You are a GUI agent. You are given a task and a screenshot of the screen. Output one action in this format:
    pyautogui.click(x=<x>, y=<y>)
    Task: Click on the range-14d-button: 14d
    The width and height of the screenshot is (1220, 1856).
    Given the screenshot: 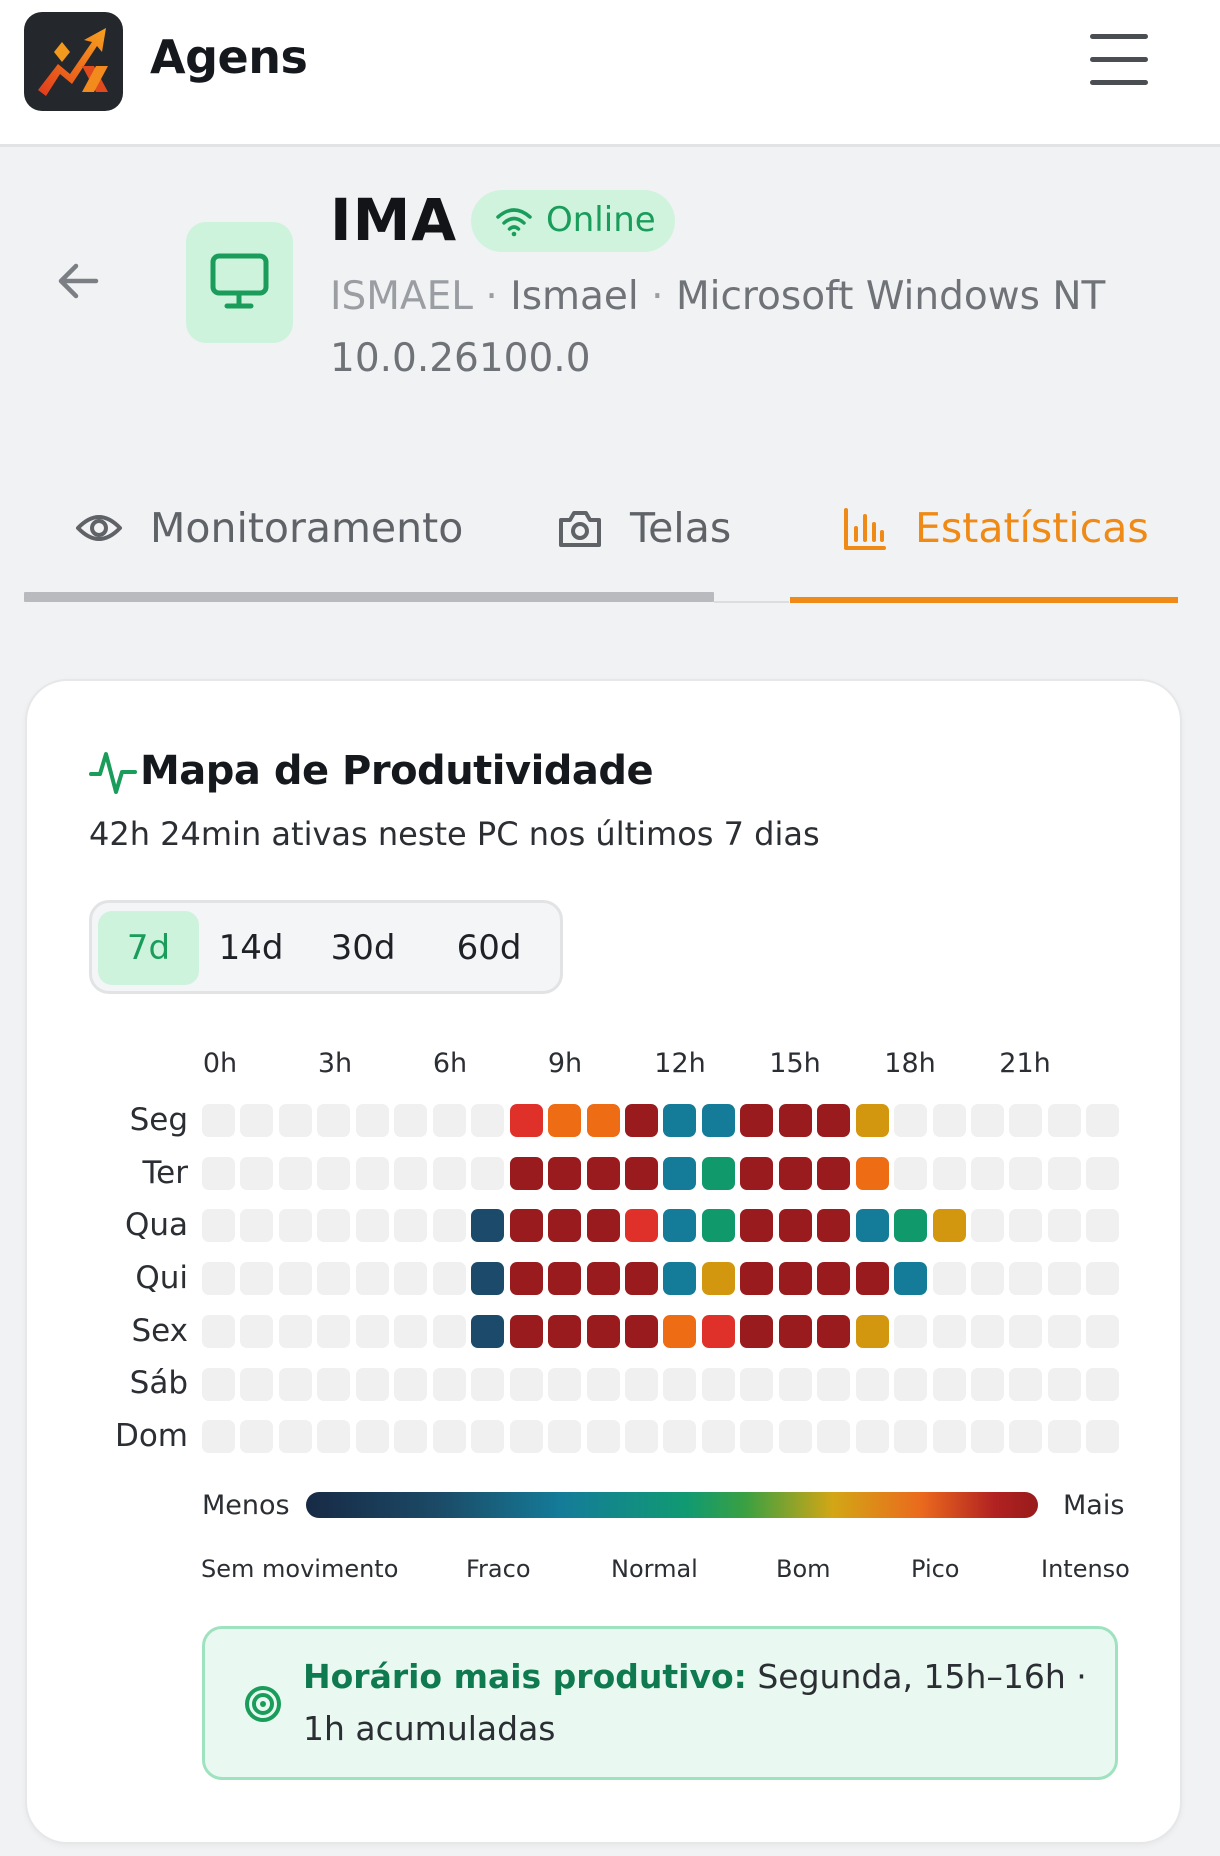 What is the action you would take?
    pyautogui.click(x=251, y=948)
    